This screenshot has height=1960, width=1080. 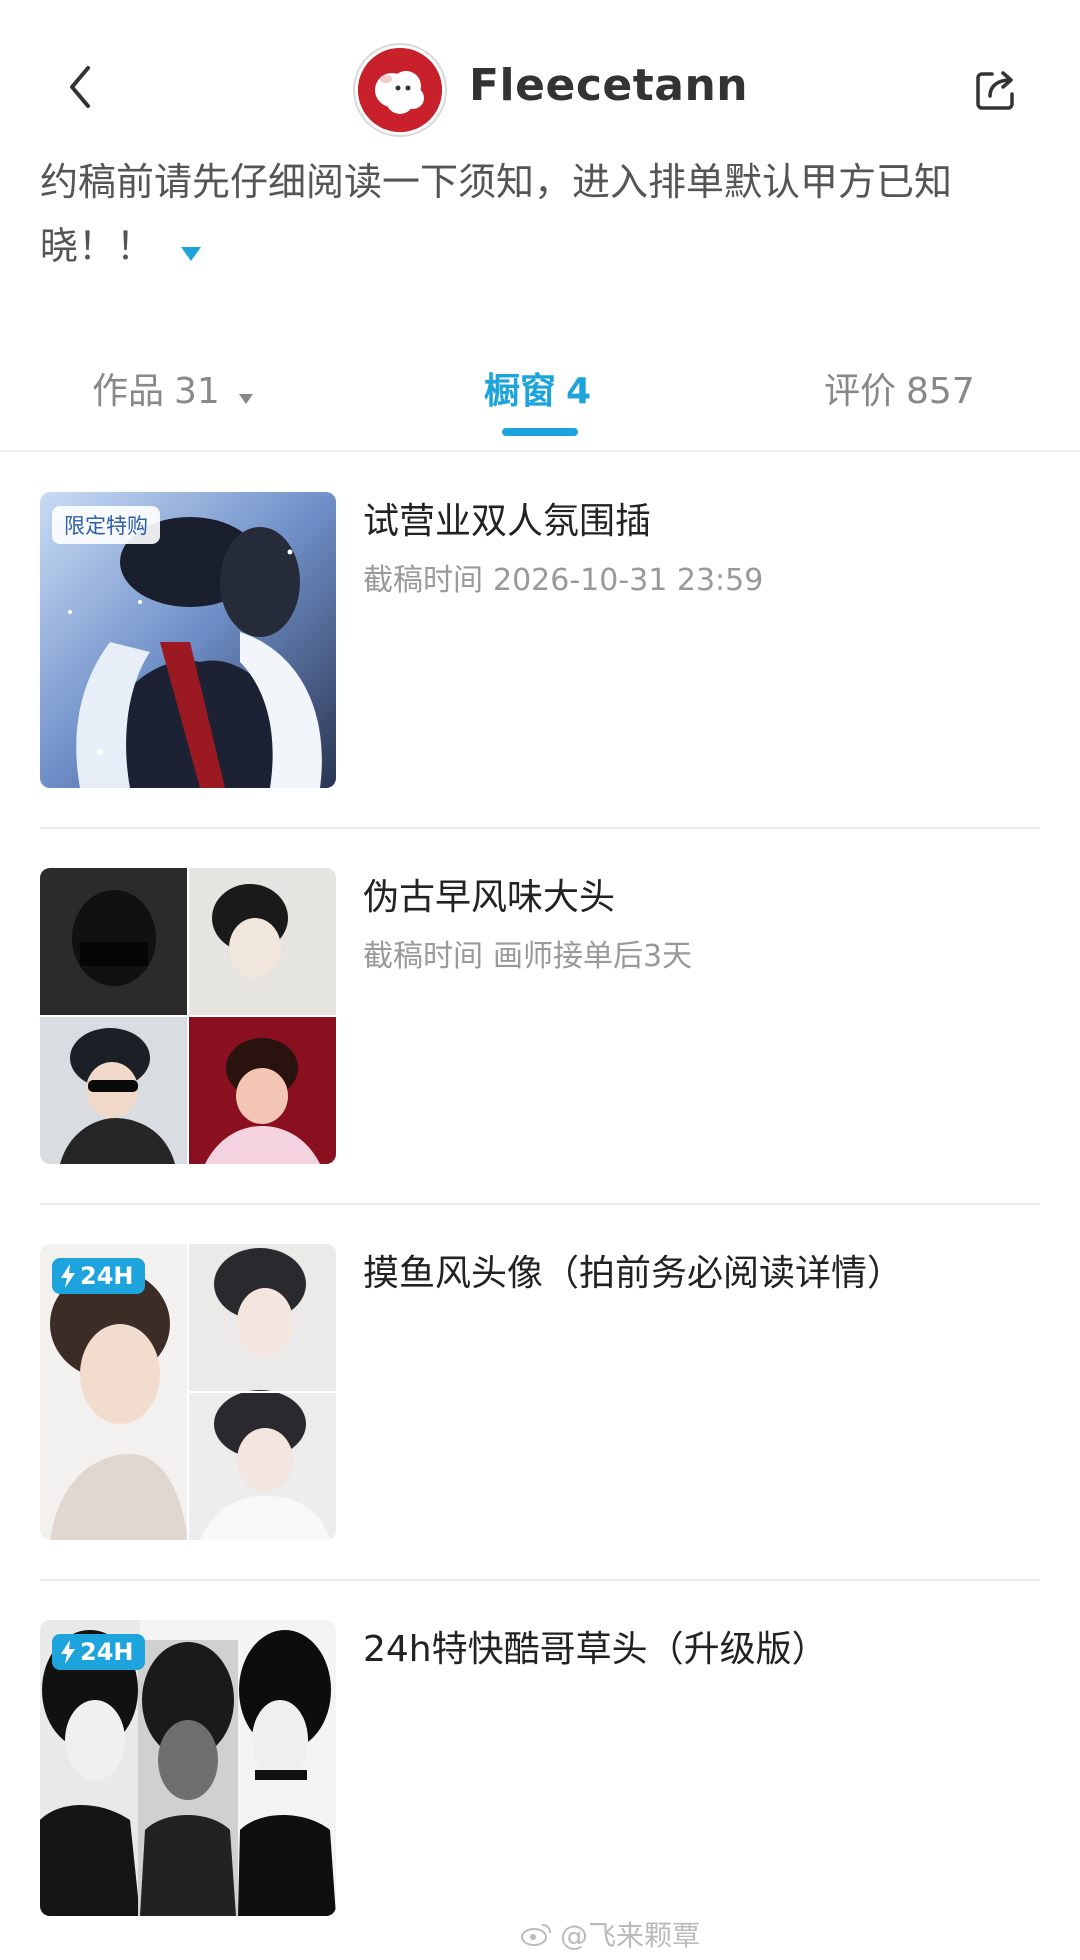 I want to click on item-title: 伪古早风味大头, so click(x=489, y=897).